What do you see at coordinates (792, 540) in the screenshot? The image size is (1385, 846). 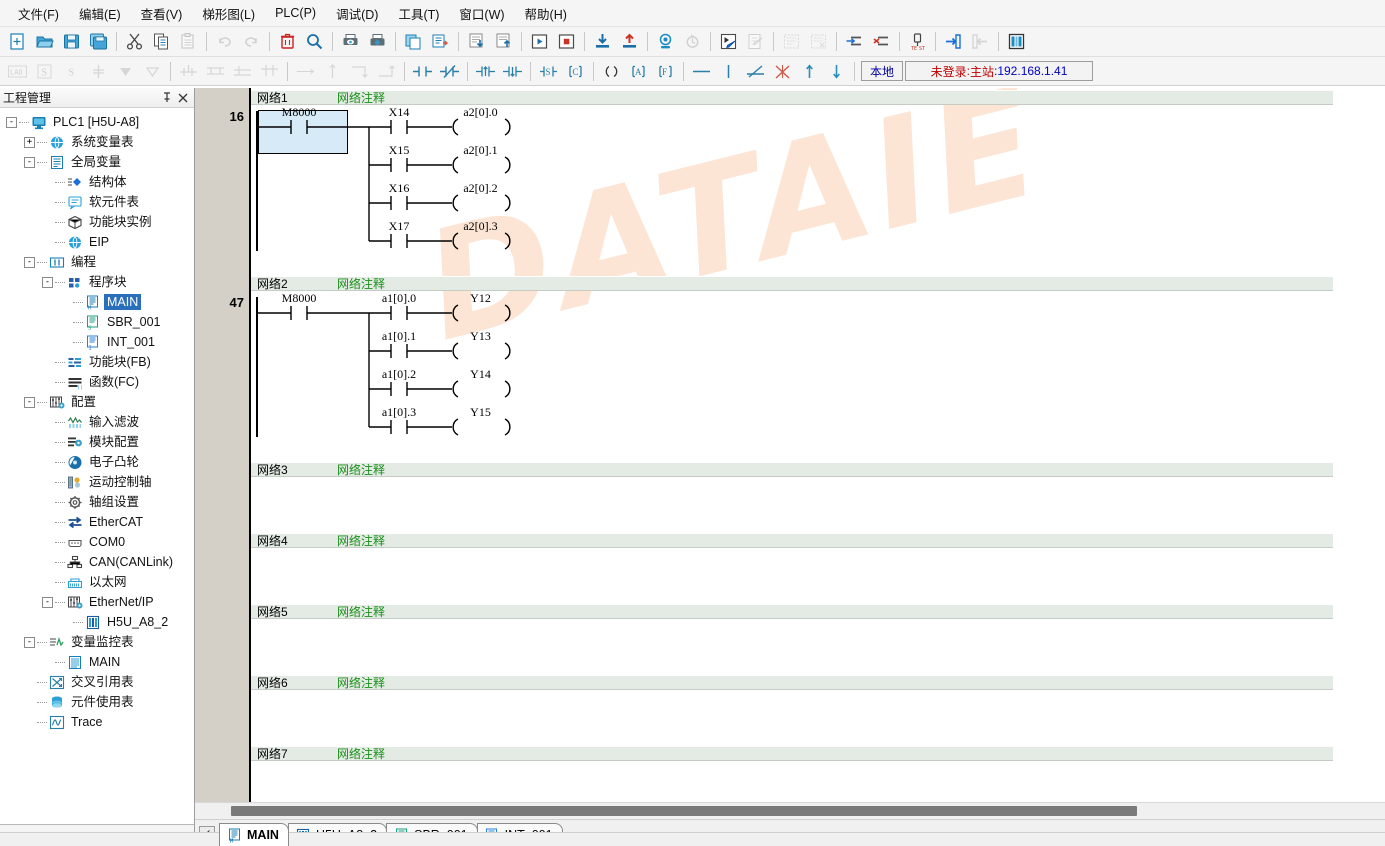 I see `network-header-bar: 网络4 网络注释` at bounding box center [792, 540].